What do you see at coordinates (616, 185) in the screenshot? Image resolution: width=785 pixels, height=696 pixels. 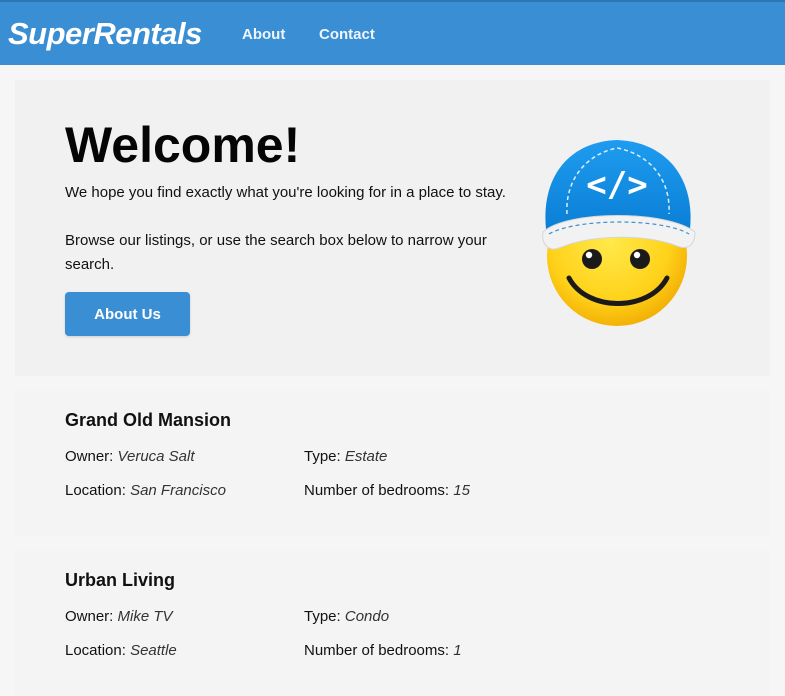 I see `cap-code-text: </>` at bounding box center [616, 185].